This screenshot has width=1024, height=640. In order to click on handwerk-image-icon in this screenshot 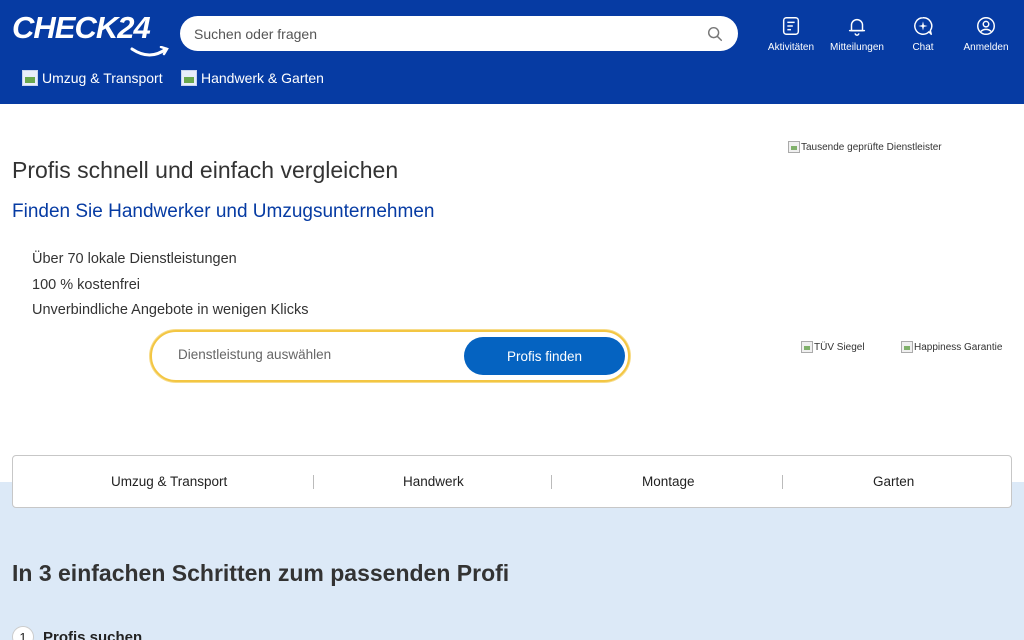, I will do `click(189, 78)`.